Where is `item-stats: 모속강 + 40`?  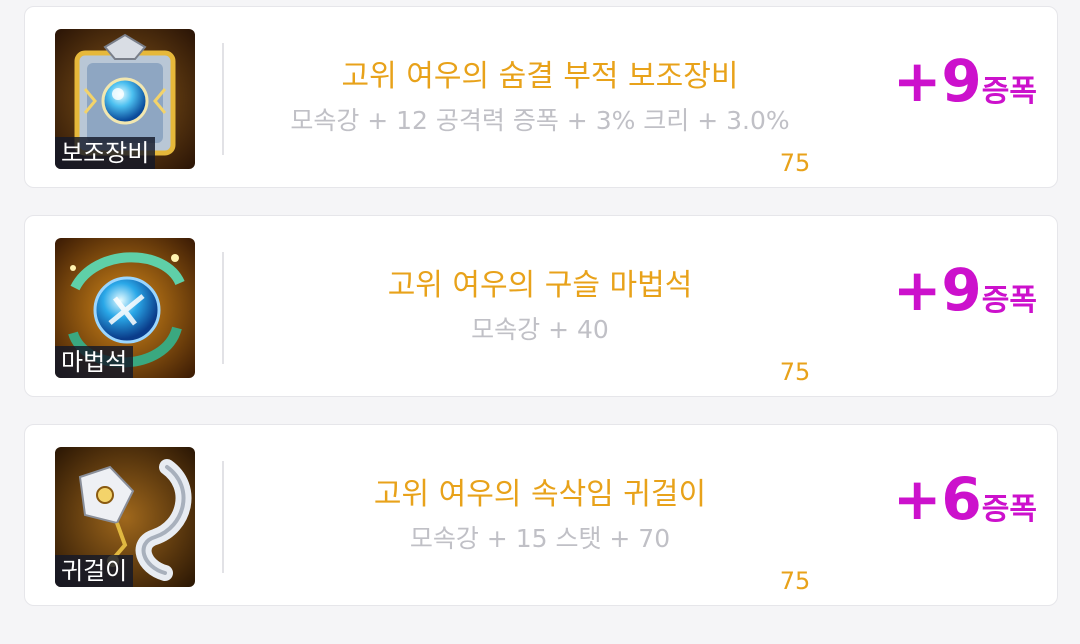 item-stats: 모속강 + 40 is located at coordinates (540, 329).